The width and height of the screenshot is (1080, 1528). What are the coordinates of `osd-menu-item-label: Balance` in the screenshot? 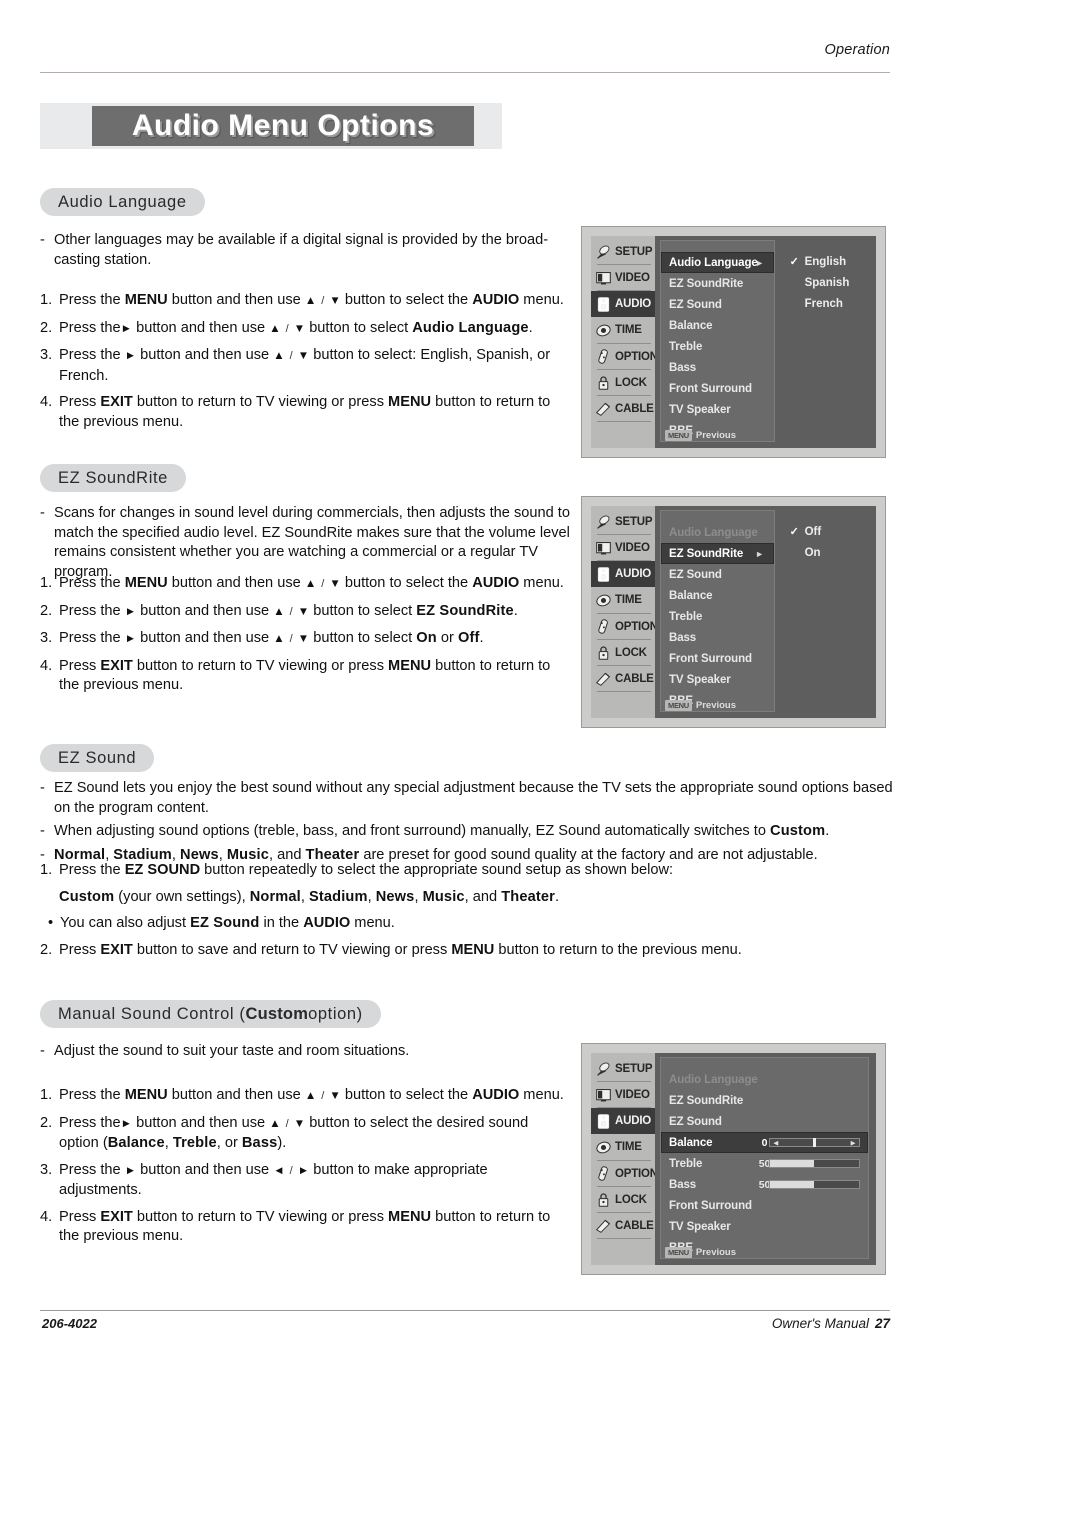 It's located at (691, 595).